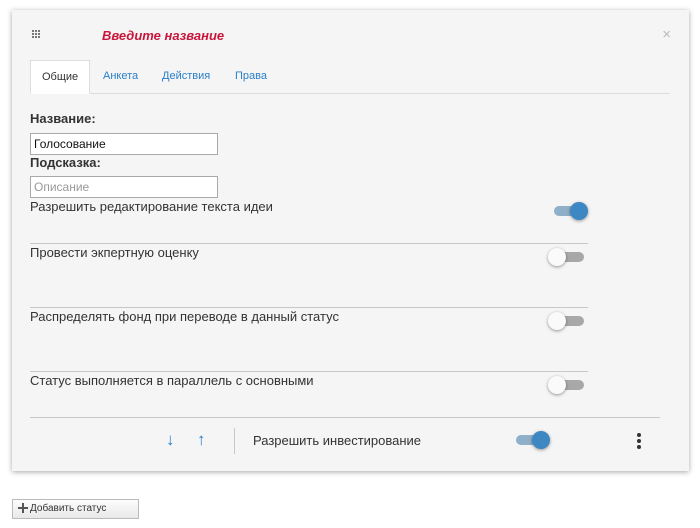 The height and width of the screenshot is (528, 700). I want to click on setting-label-edit-text: Разрешить редактирование текста идеи, so click(151, 206).